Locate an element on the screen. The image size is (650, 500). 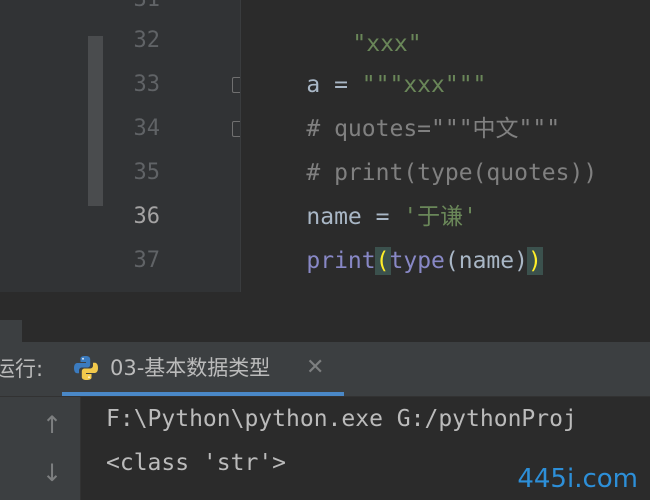
line-number: 37 is located at coordinates (147, 260).